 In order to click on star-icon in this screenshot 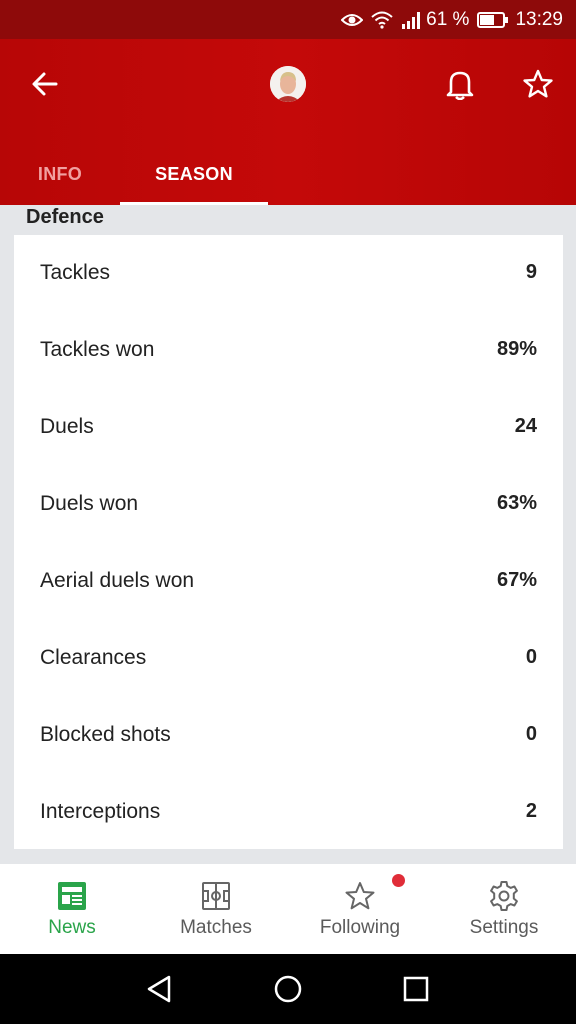, I will do `click(538, 83)`.